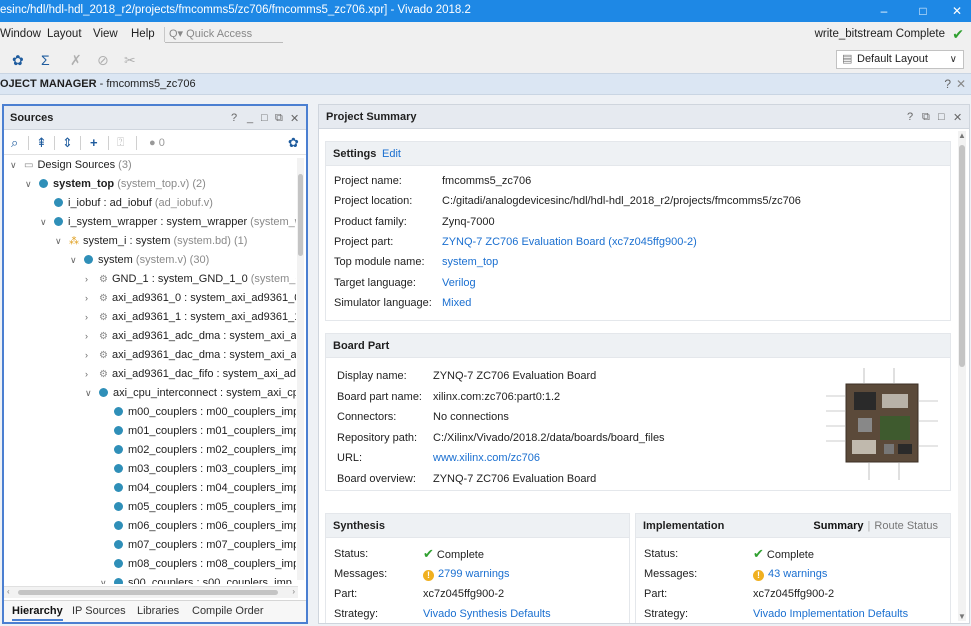 Image resolution: width=971 pixels, height=626 pixels. Describe the element at coordinates (923, 11) in the screenshot. I see `maximize-button: □` at that location.